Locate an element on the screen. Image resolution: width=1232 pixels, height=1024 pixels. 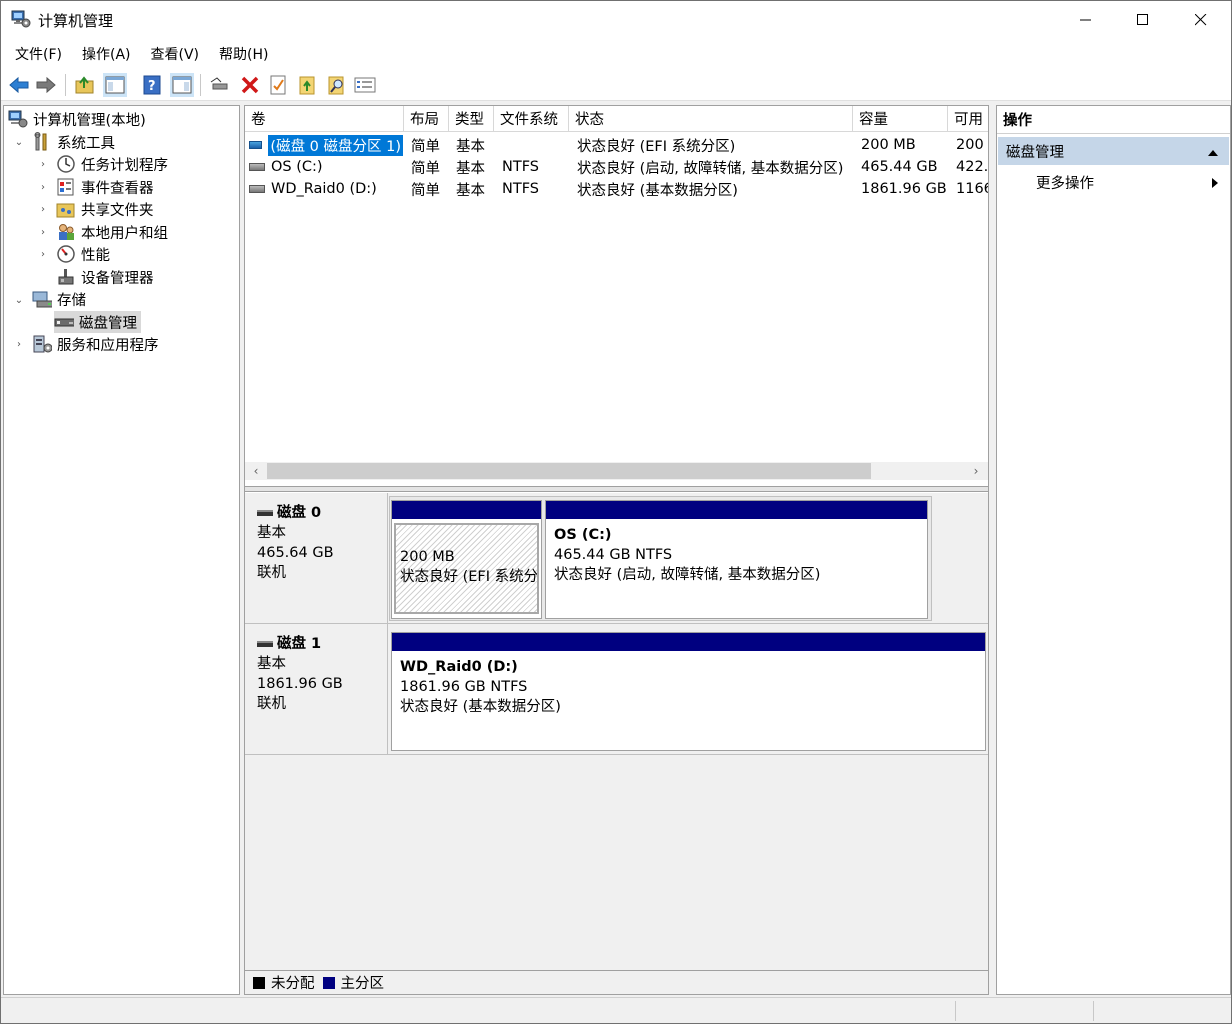
close-button is located at coordinates (1201, 20).